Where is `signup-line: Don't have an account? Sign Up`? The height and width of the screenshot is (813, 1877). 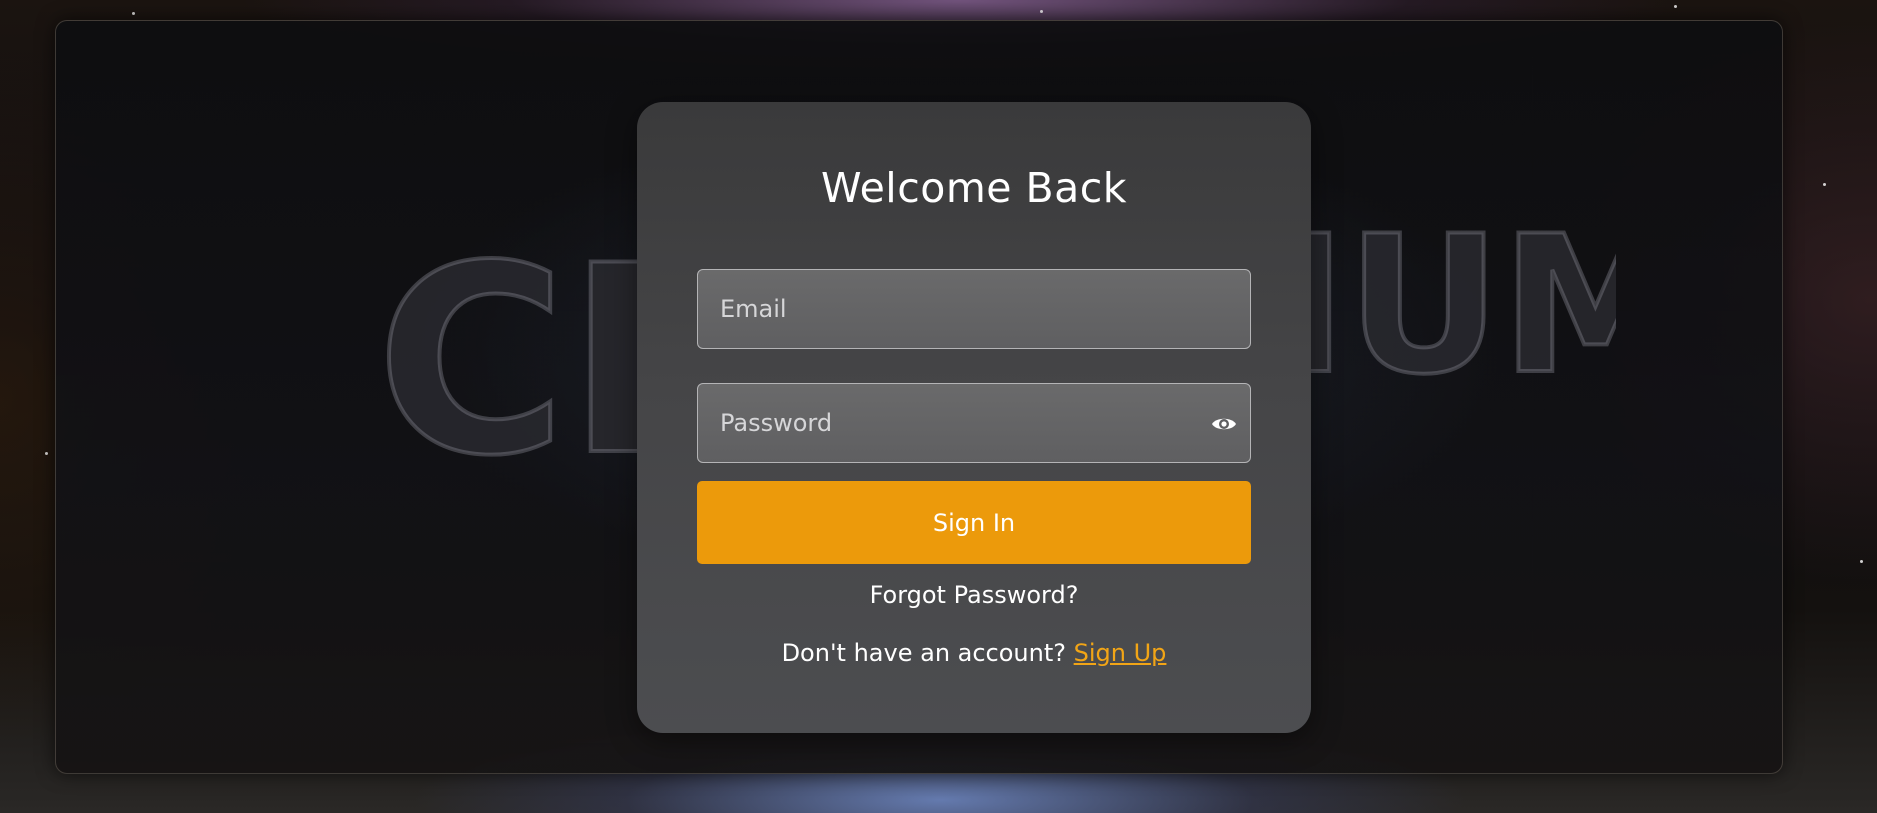 signup-line: Don't have an account? Sign Up is located at coordinates (974, 653).